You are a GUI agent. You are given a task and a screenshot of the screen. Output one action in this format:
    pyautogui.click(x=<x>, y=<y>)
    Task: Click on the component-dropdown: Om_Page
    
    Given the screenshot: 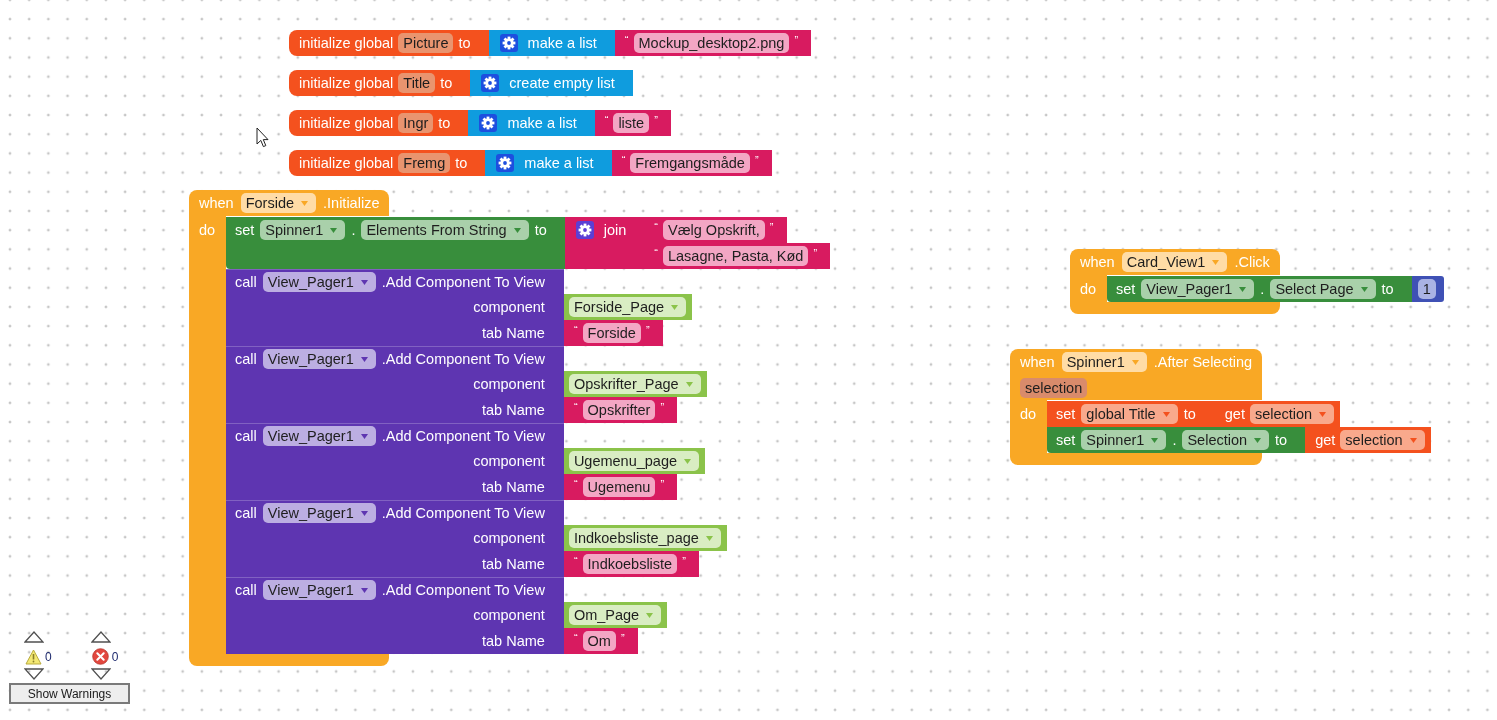 What is the action you would take?
    pyautogui.click(x=615, y=615)
    